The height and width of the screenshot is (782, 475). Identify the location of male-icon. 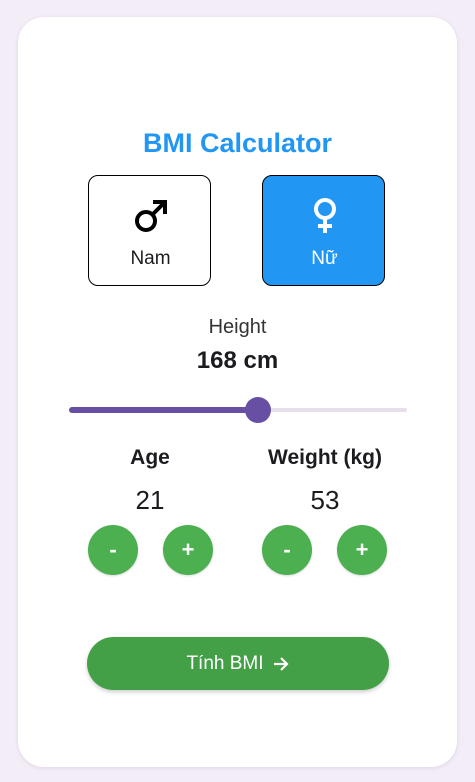
(150, 216).